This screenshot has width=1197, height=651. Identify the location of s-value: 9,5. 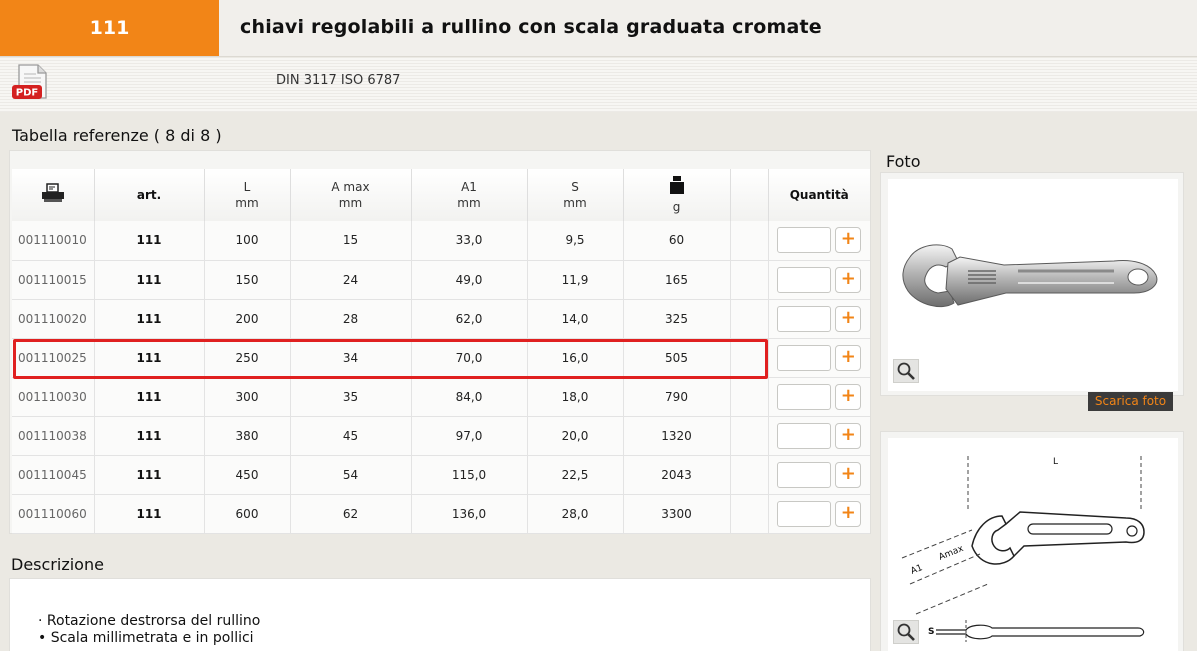
(575, 241).